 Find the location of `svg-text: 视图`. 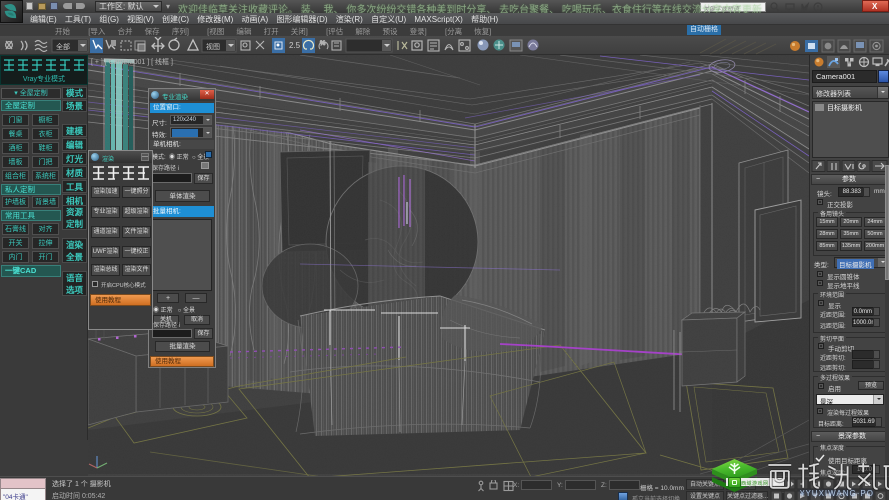

svg-text: 视图 is located at coordinates (213, 46).